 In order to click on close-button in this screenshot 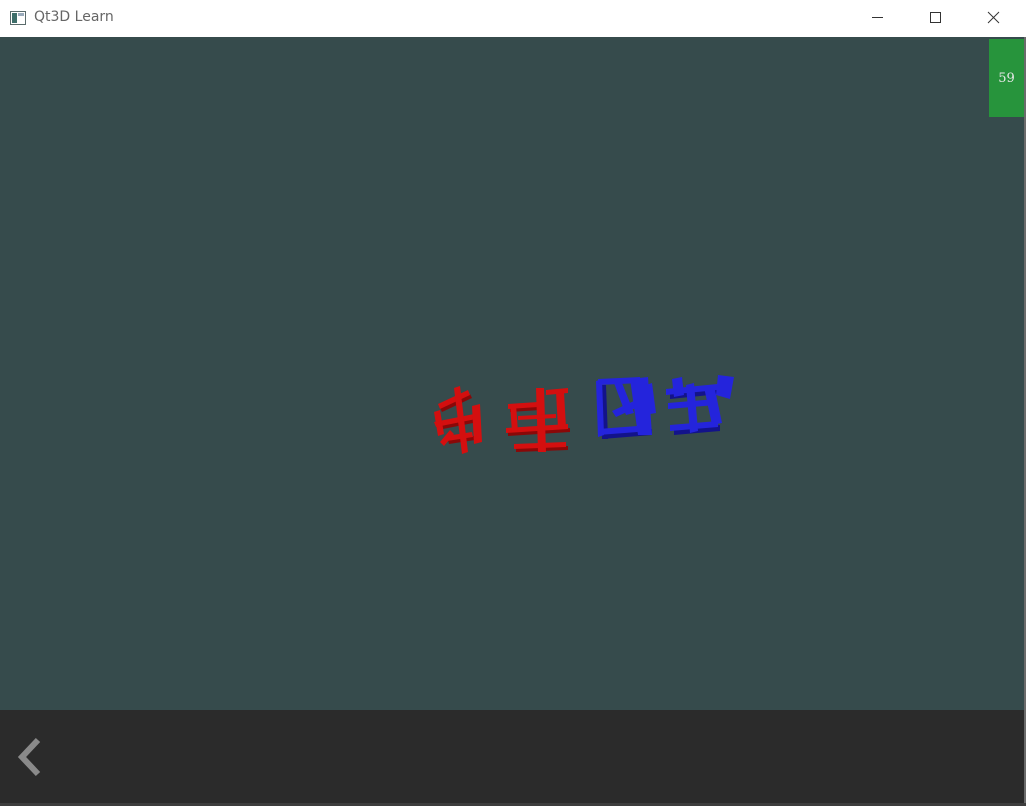, I will do `click(993, 18)`.